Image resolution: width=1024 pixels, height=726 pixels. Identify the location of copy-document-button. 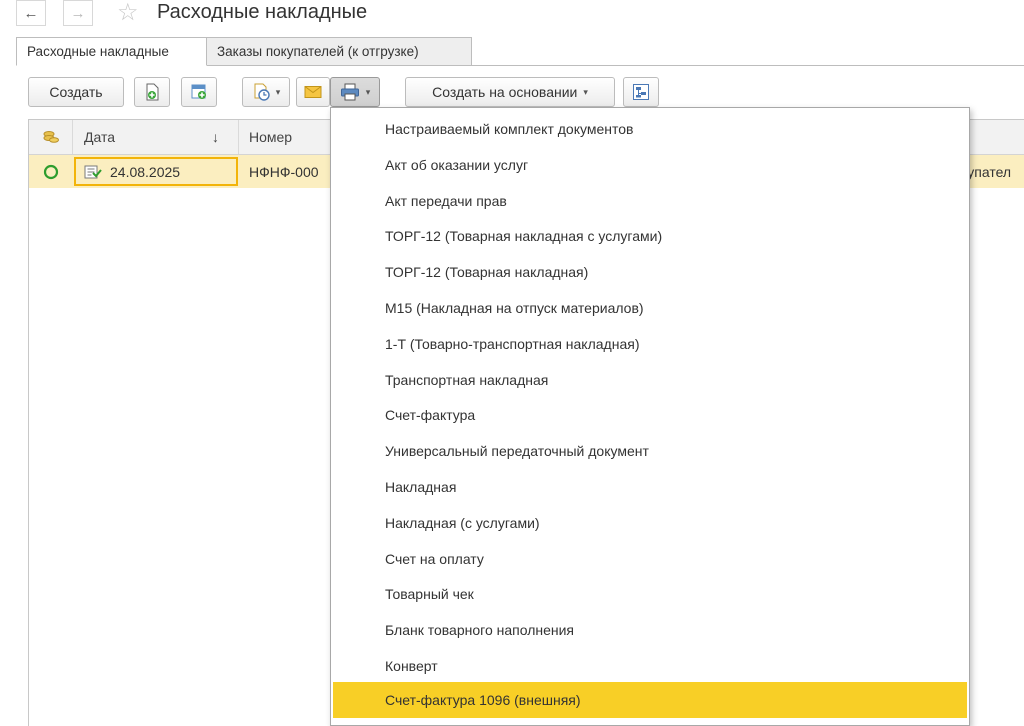
(152, 92).